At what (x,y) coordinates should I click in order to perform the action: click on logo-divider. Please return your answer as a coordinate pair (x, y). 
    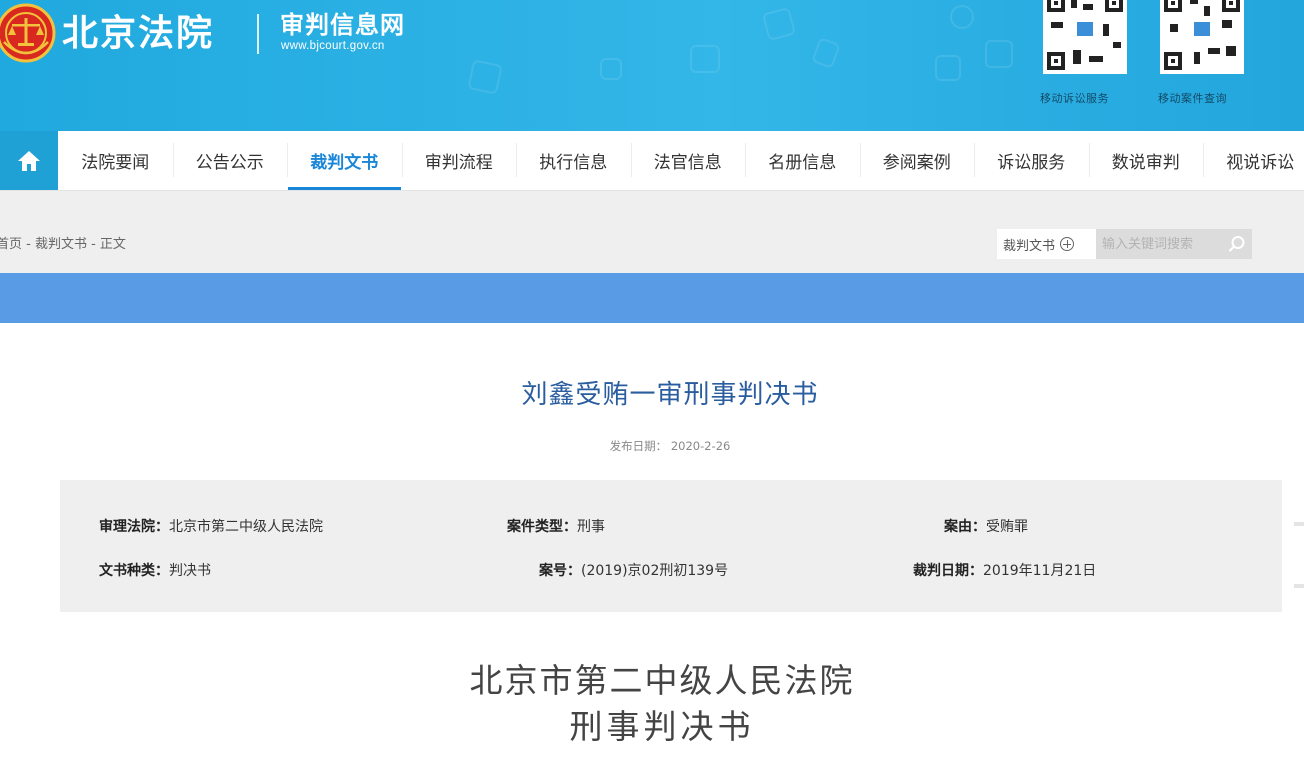
    Looking at the image, I should click on (258, 34).